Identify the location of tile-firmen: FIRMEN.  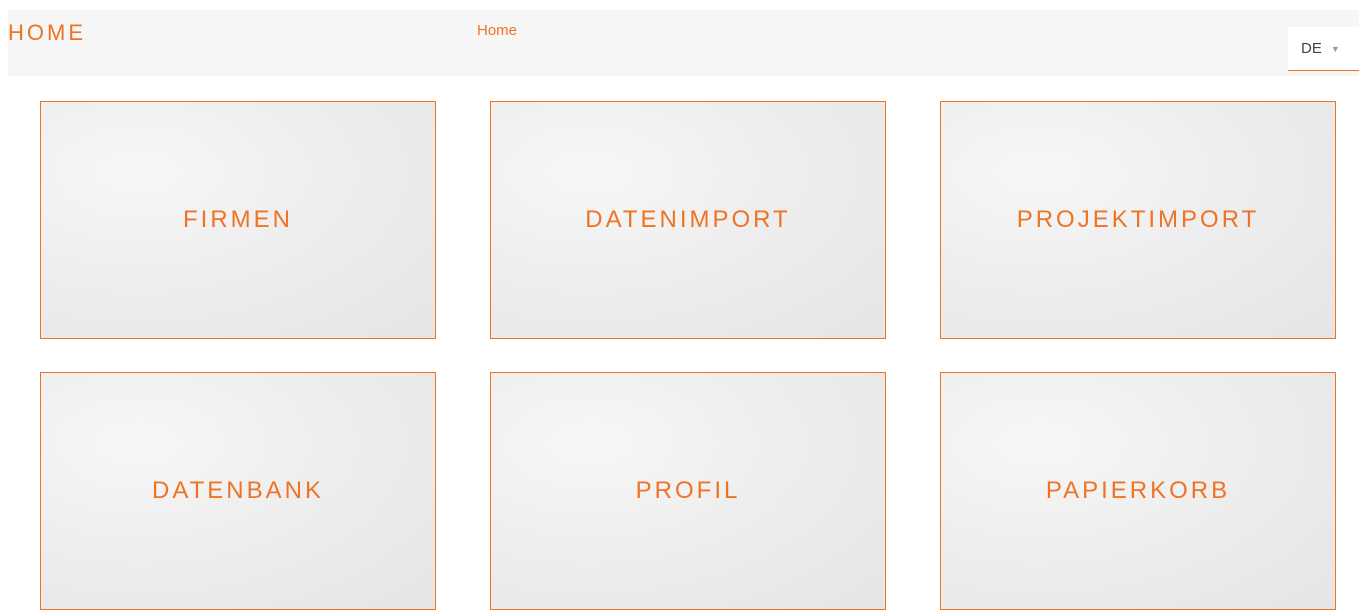
(238, 220).